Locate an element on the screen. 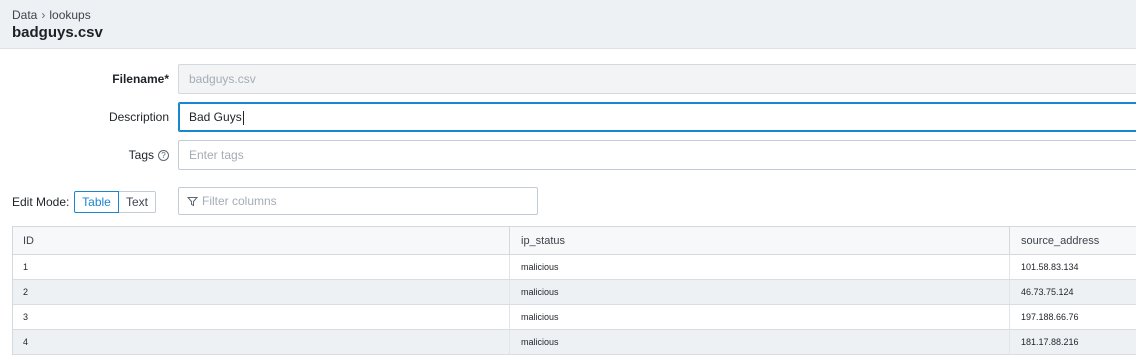 The width and height of the screenshot is (1136, 360). page-header: Data › lookups badguys.csv is located at coordinates (568, 24).